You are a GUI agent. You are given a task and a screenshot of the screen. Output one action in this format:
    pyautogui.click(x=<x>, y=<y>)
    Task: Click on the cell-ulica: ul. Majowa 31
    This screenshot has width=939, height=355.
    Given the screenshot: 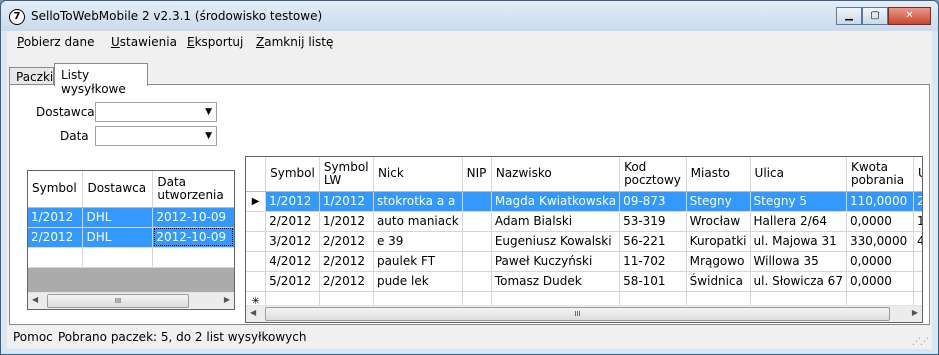 What is the action you would take?
    pyautogui.click(x=798, y=241)
    